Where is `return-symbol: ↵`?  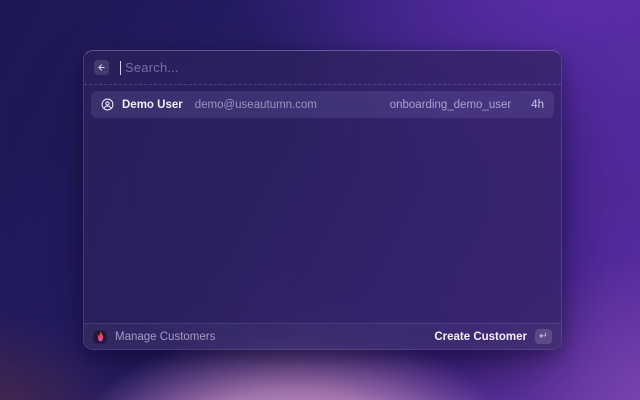 return-symbol: ↵ is located at coordinates (543, 336).